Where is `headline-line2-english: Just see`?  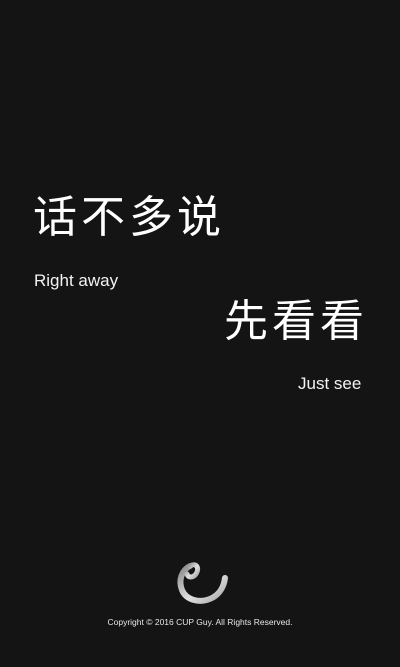 headline-line2-english: Just see is located at coordinates (330, 383).